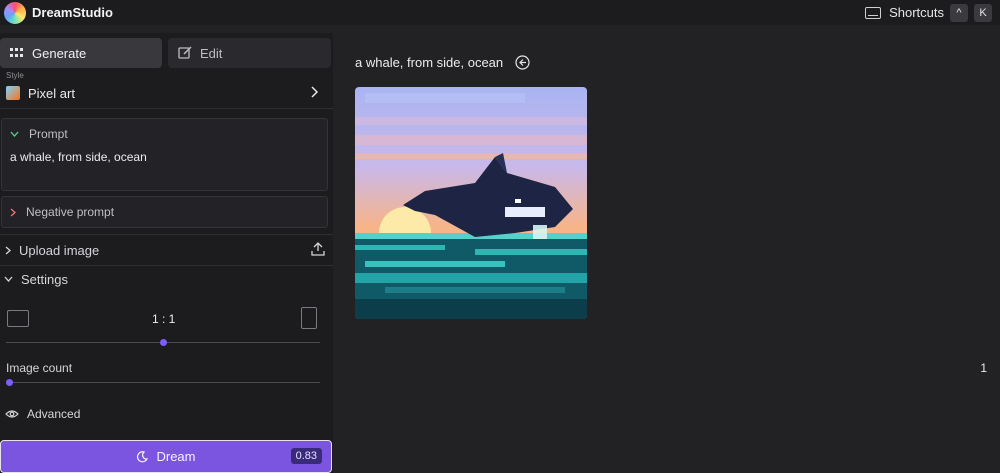 The image size is (1000, 473). I want to click on arrow-left-circle-icon, so click(522, 62).